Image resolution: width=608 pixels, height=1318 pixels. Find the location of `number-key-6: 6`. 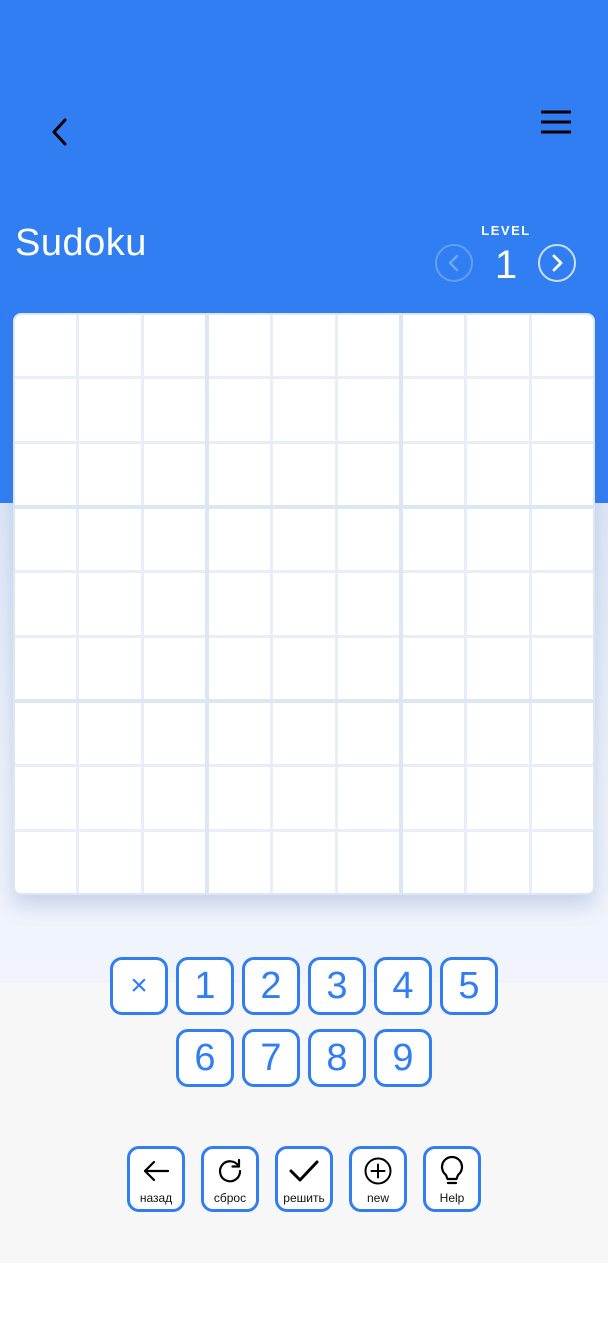

number-key-6: 6 is located at coordinates (205, 1058).